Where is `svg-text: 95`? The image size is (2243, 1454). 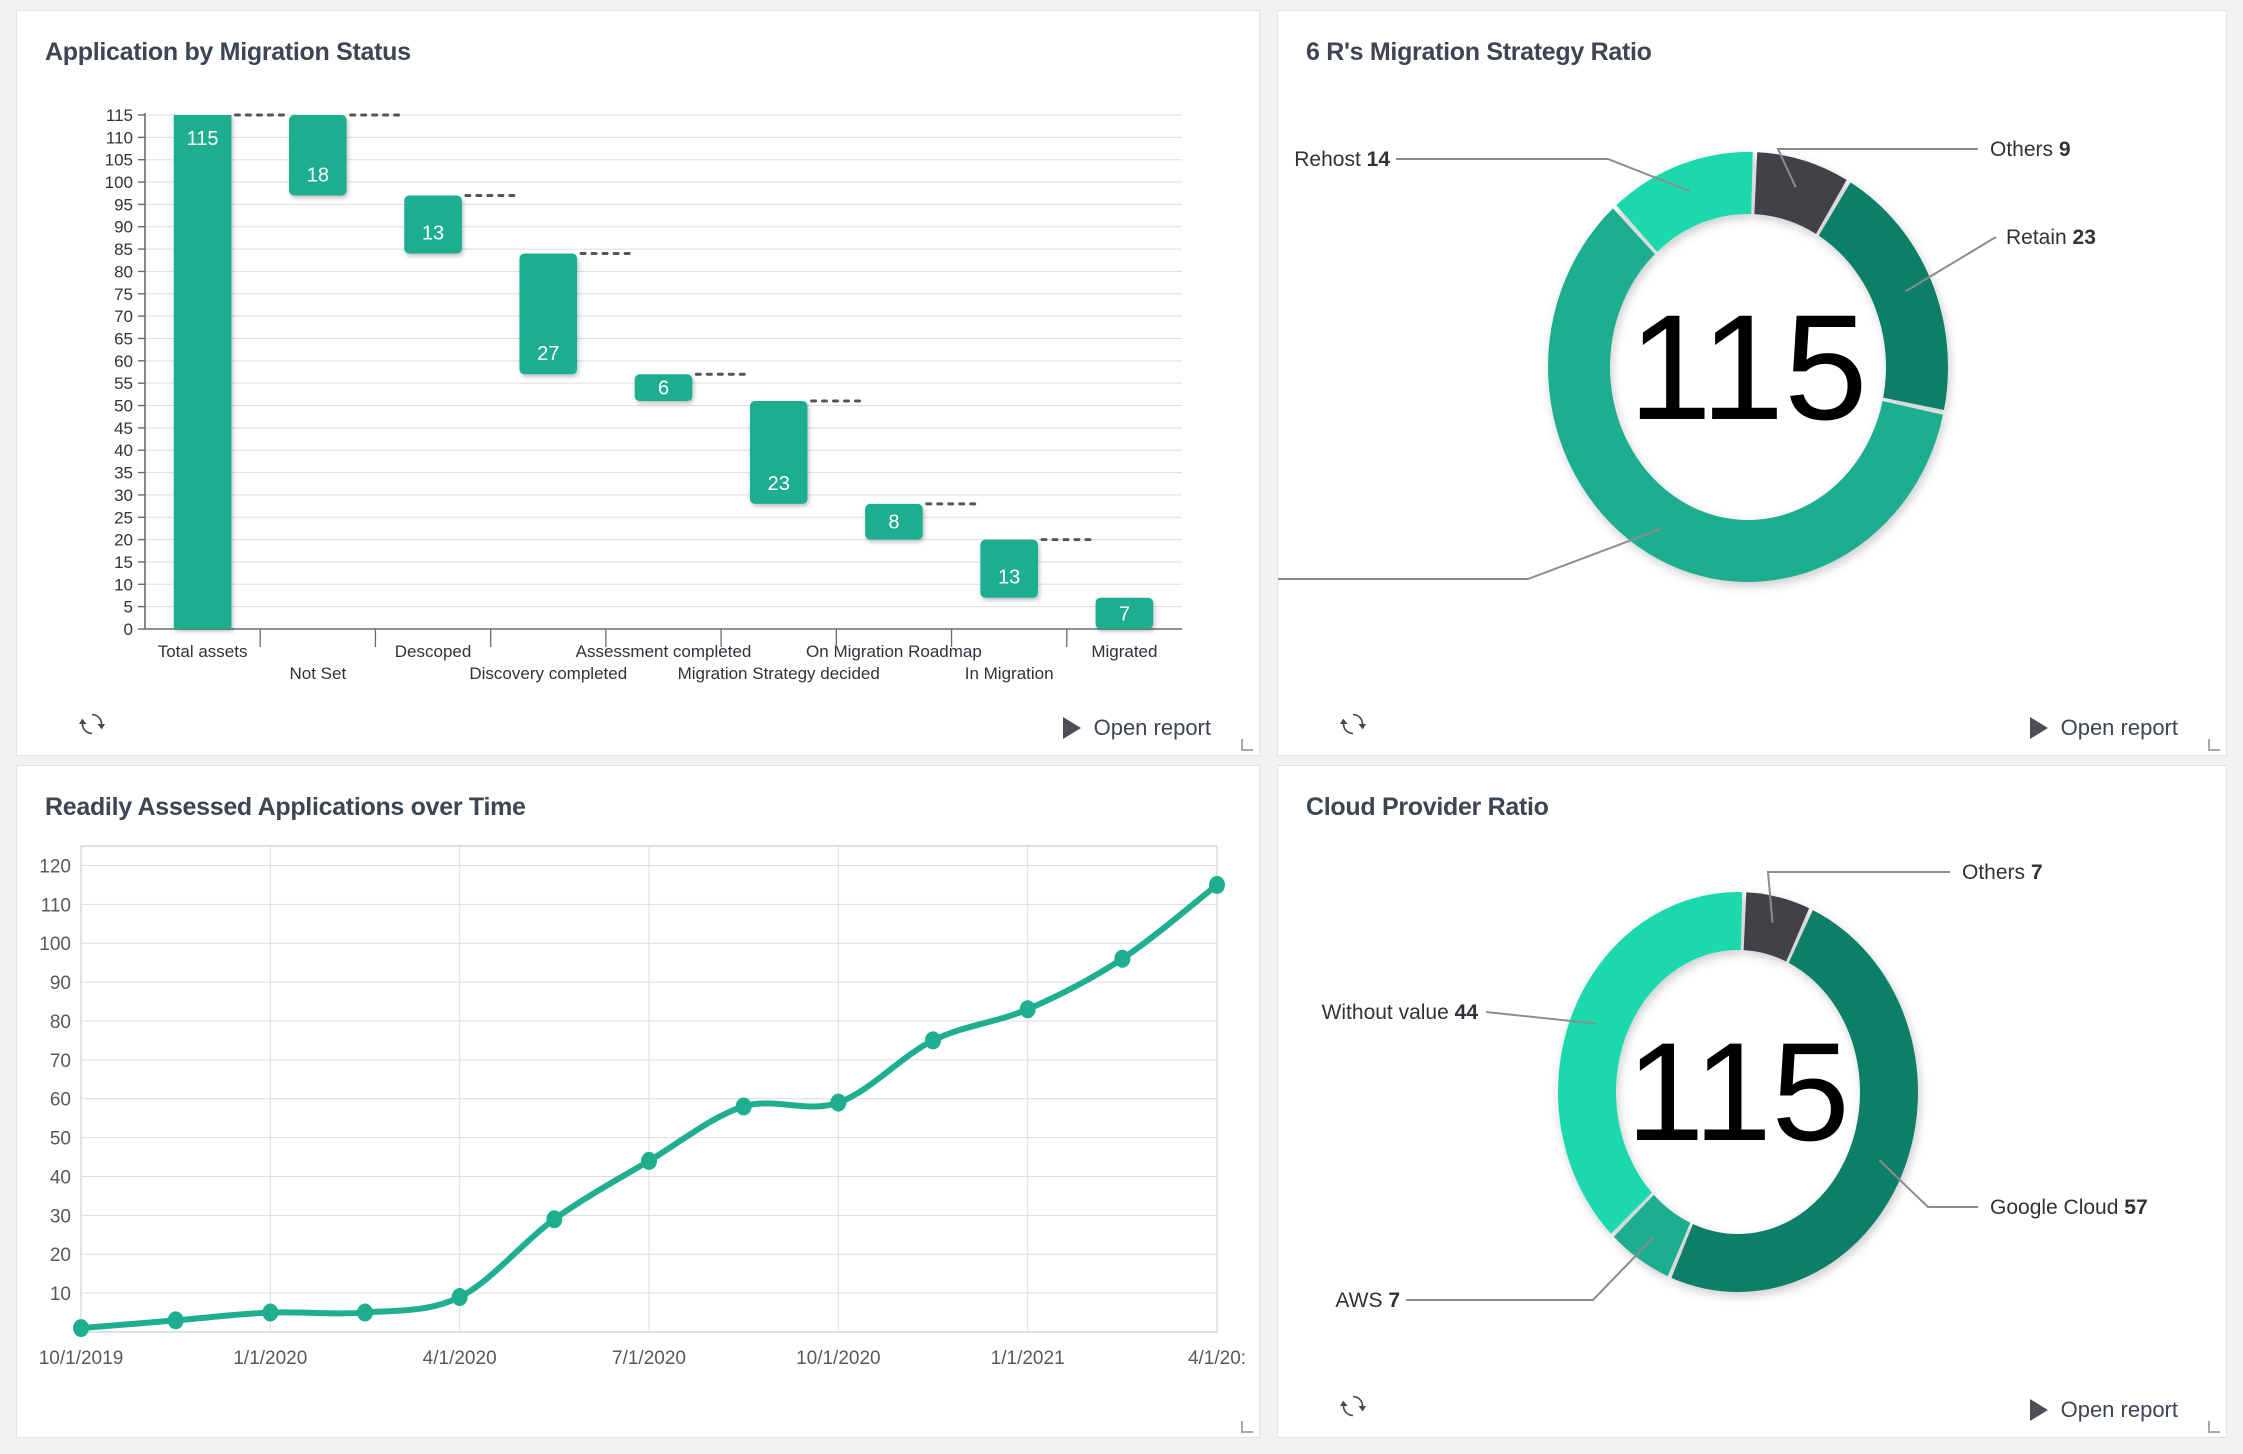 svg-text: 95 is located at coordinates (123, 204).